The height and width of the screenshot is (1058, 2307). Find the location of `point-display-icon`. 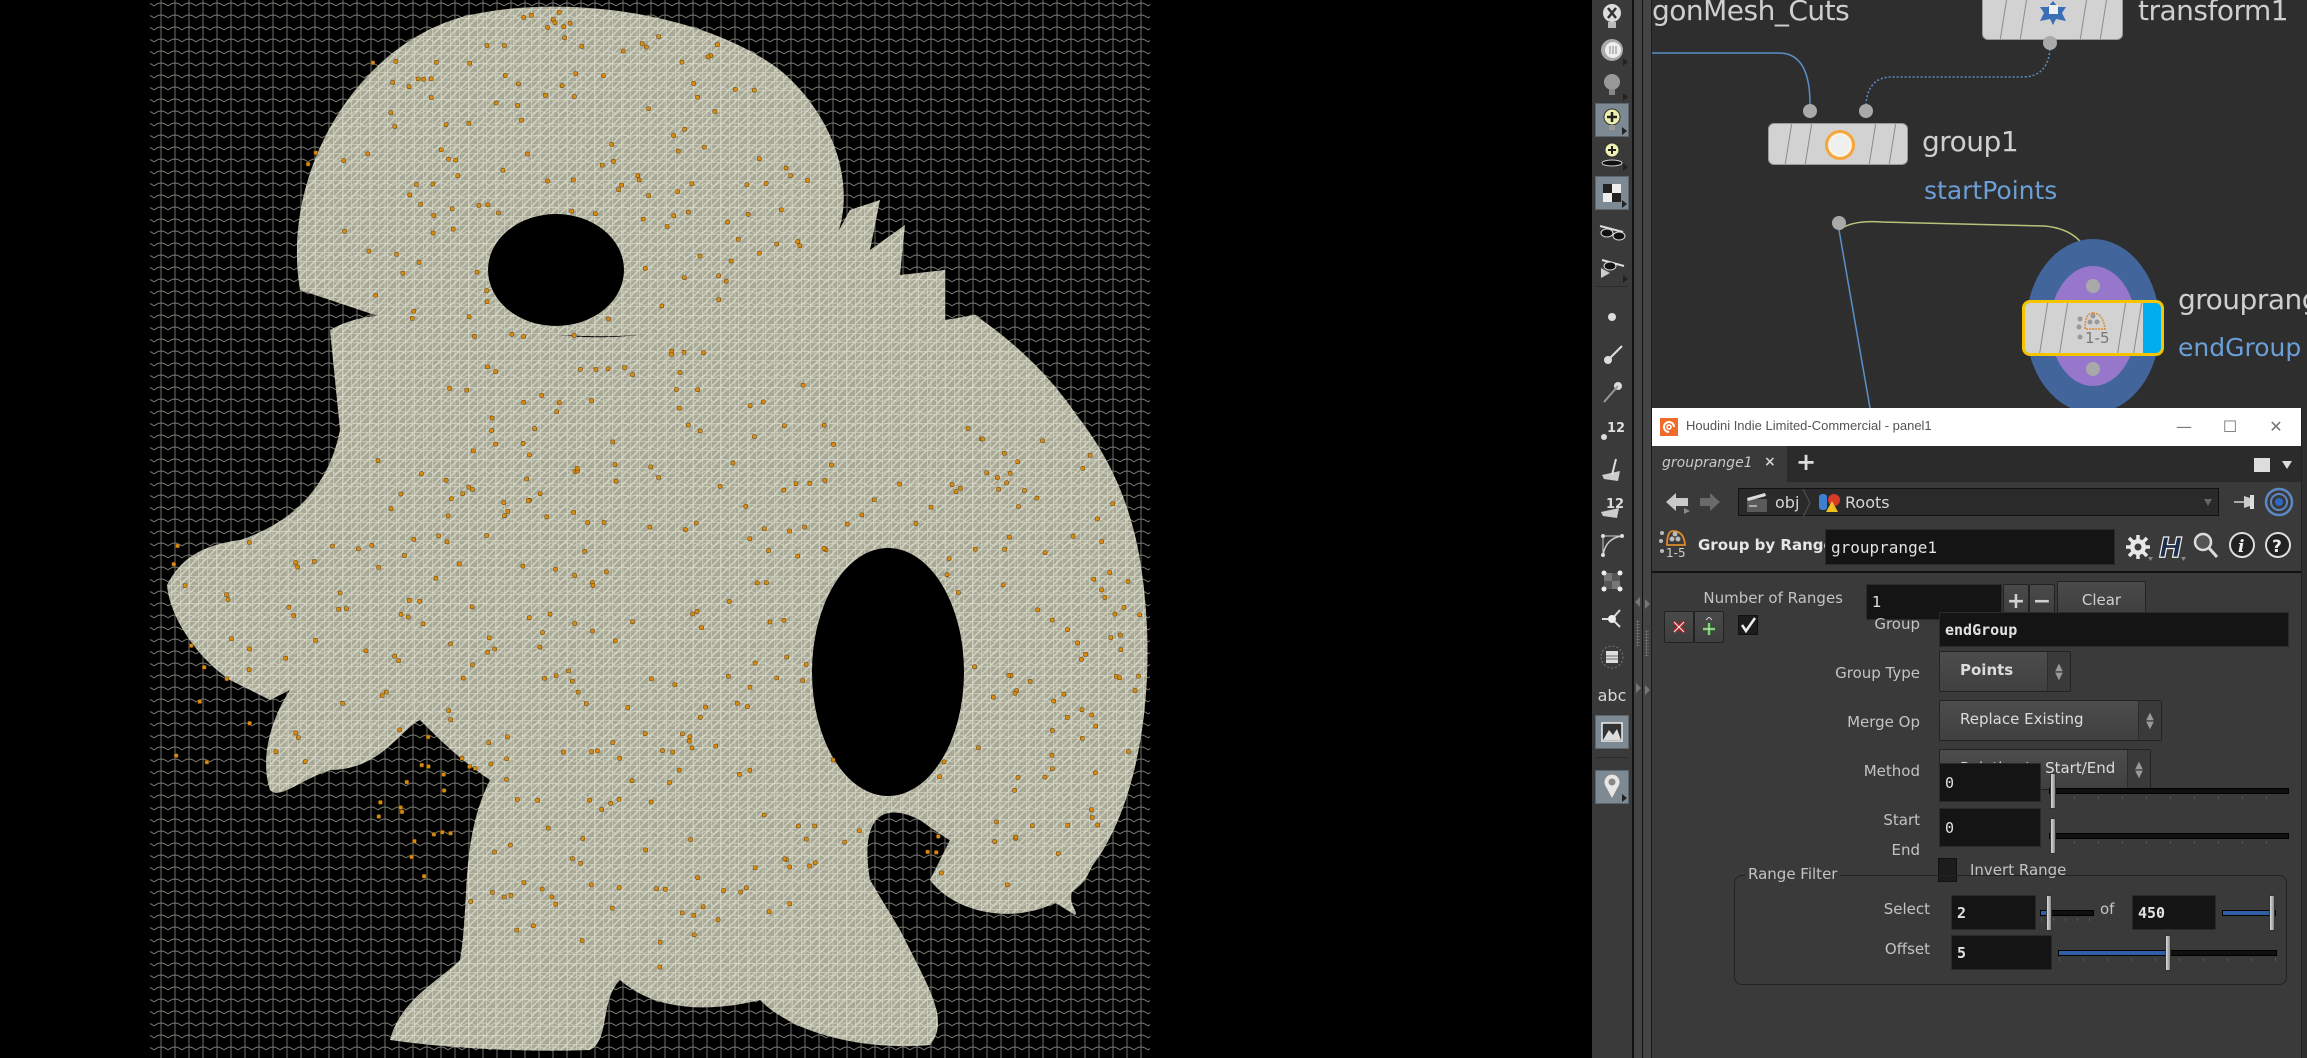

point-display-icon is located at coordinates (1612, 317).